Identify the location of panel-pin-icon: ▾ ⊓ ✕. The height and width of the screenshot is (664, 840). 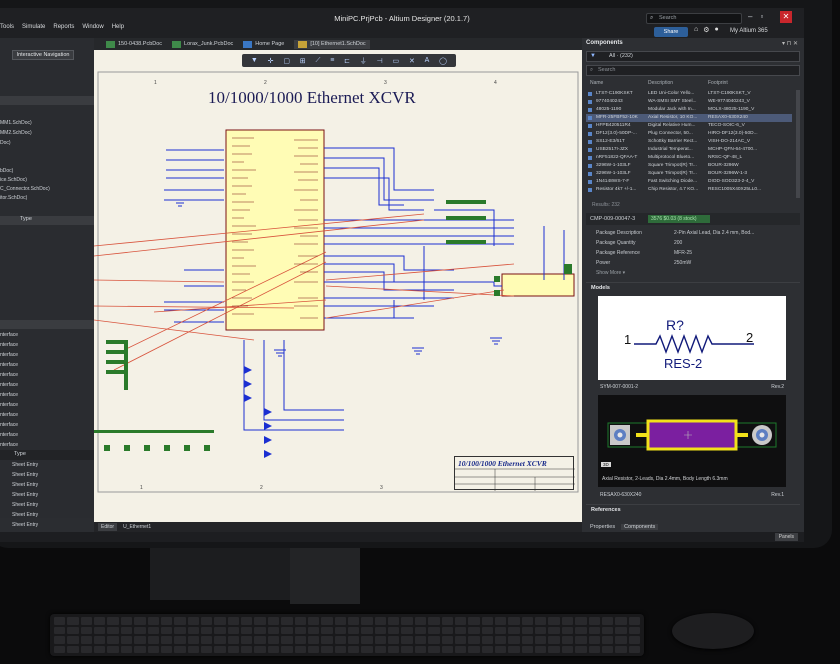
(790, 43).